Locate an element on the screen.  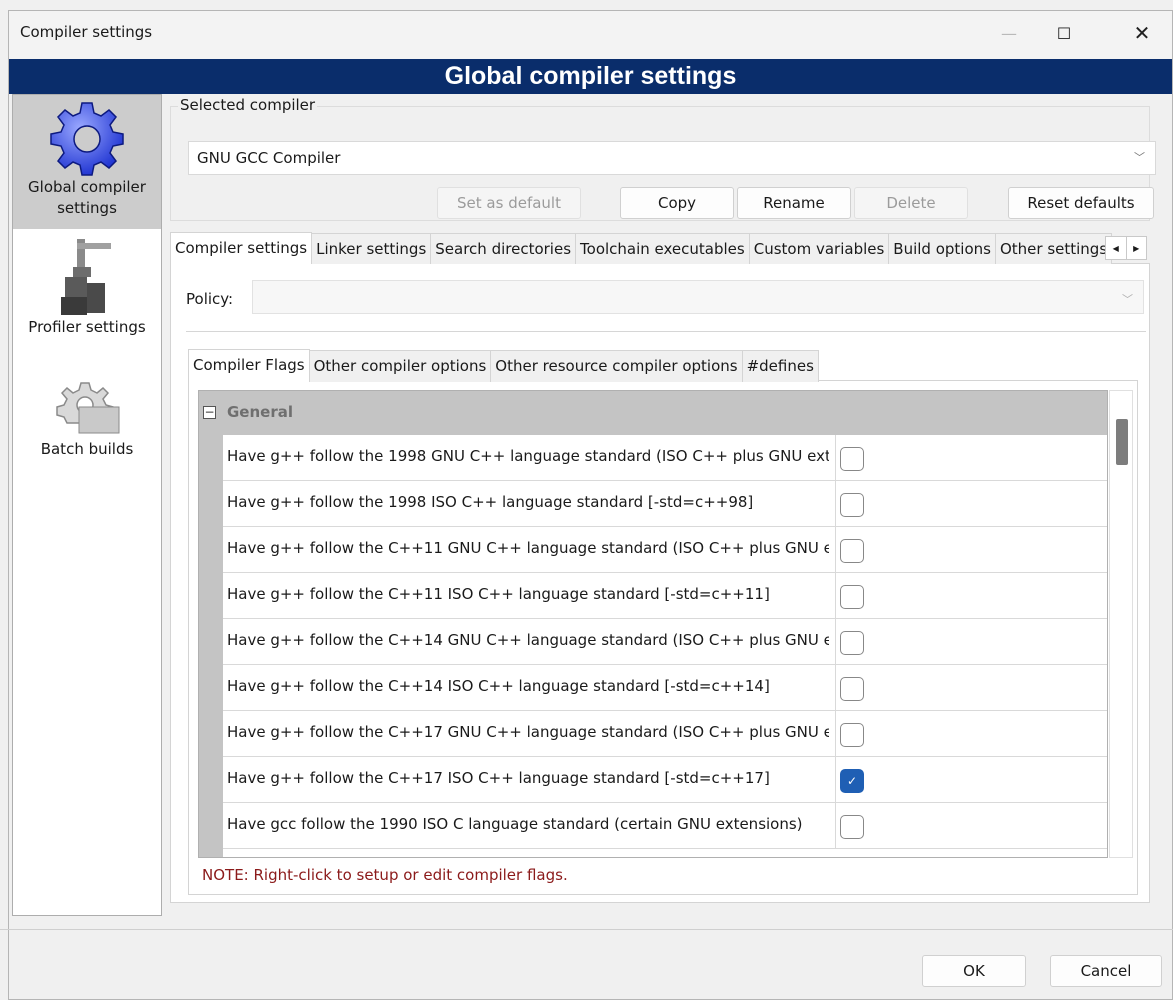
category-label: General is located at coordinates (260, 412).